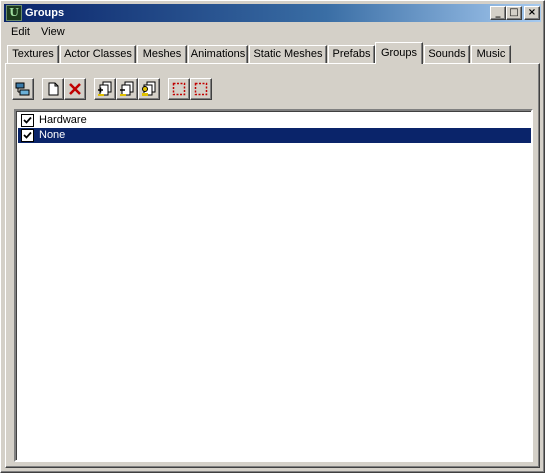 The image size is (545, 473). I want to click on maximize-button: □, so click(514, 13).